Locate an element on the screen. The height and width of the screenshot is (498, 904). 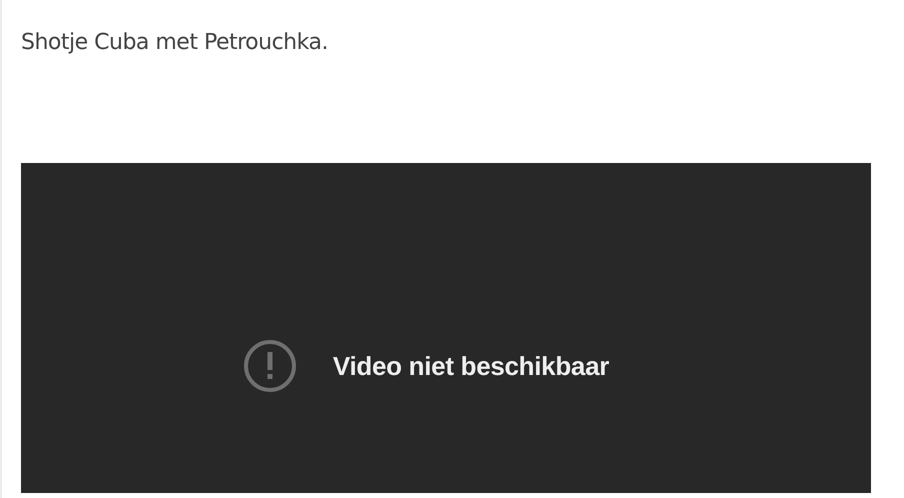
warning-icon is located at coordinates (269, 366).